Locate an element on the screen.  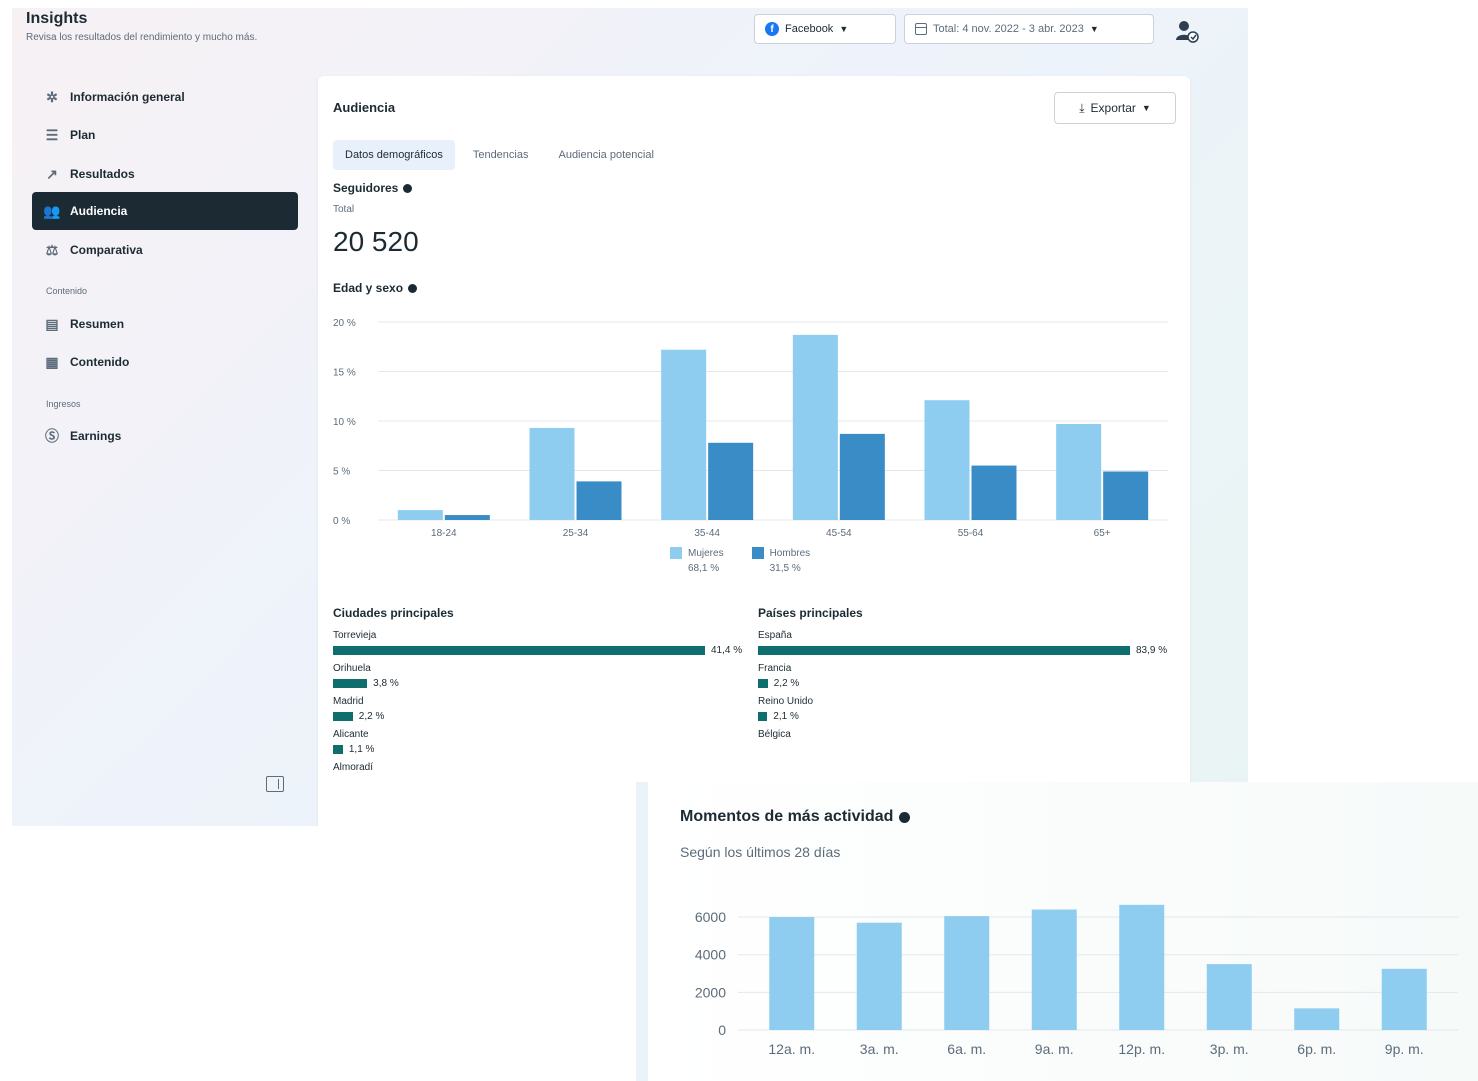
export-button: ⤓ Exportar ▼ is located at coordinates (1115, 108).